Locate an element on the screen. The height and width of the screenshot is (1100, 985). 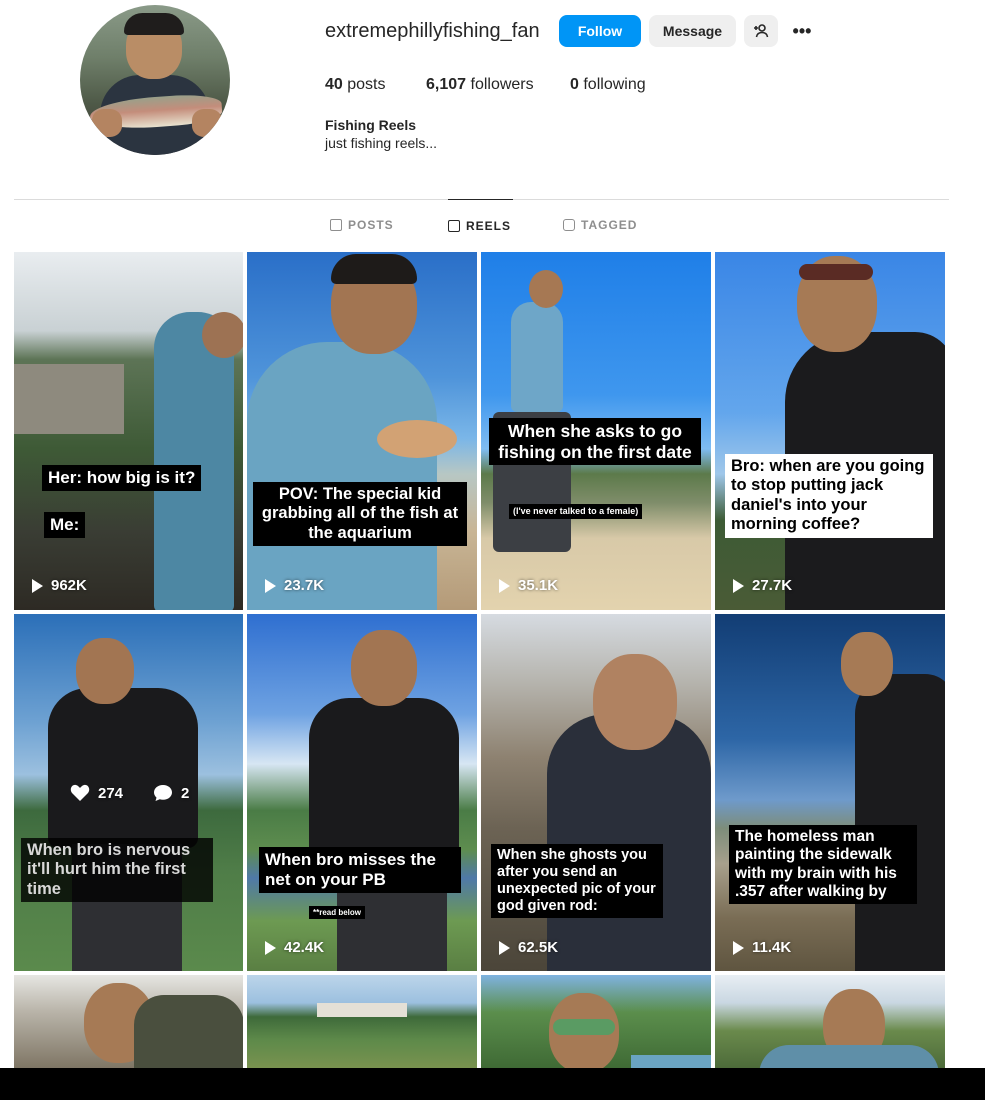
reel-caption: When bro misses the net on your PB is located at coordinates (360, 870).